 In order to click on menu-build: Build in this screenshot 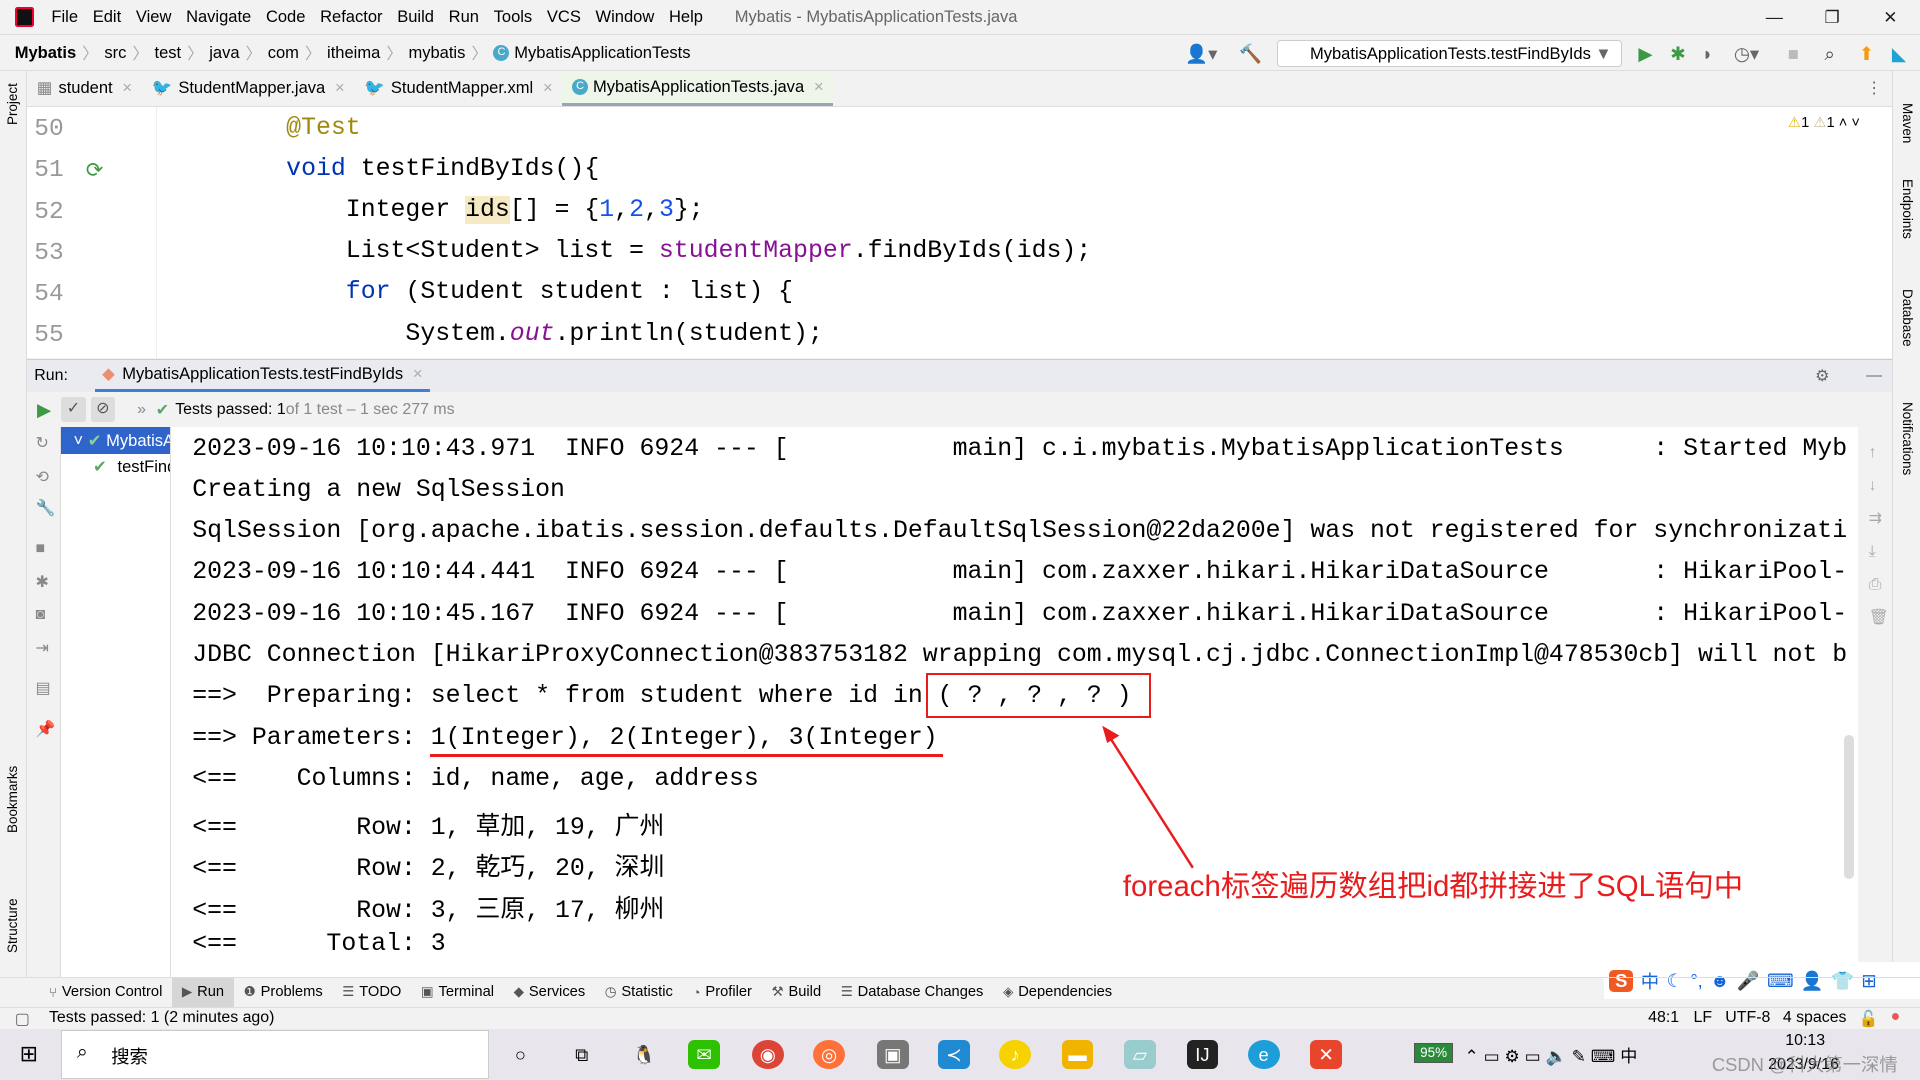, I will do `click(415, 17)`.